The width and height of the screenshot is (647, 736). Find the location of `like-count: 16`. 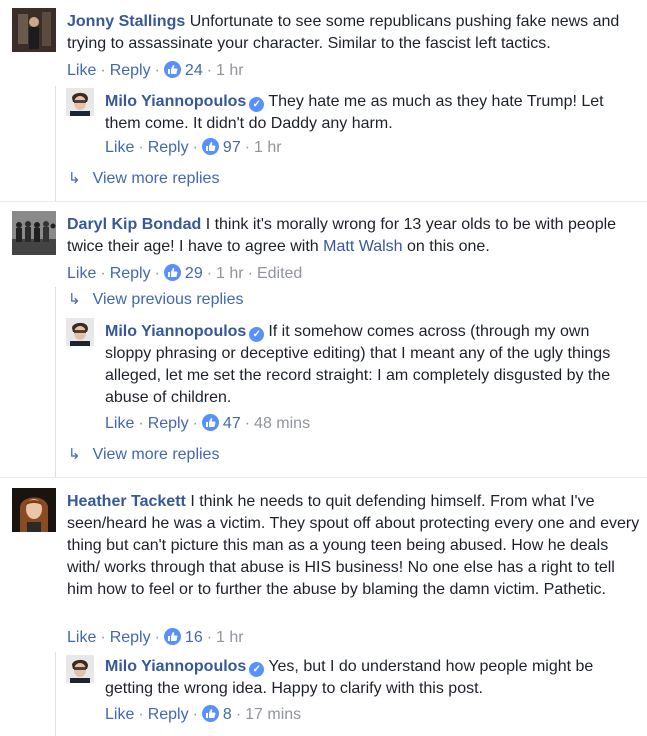

like-count: 16 is located at coordinates (194, 637).